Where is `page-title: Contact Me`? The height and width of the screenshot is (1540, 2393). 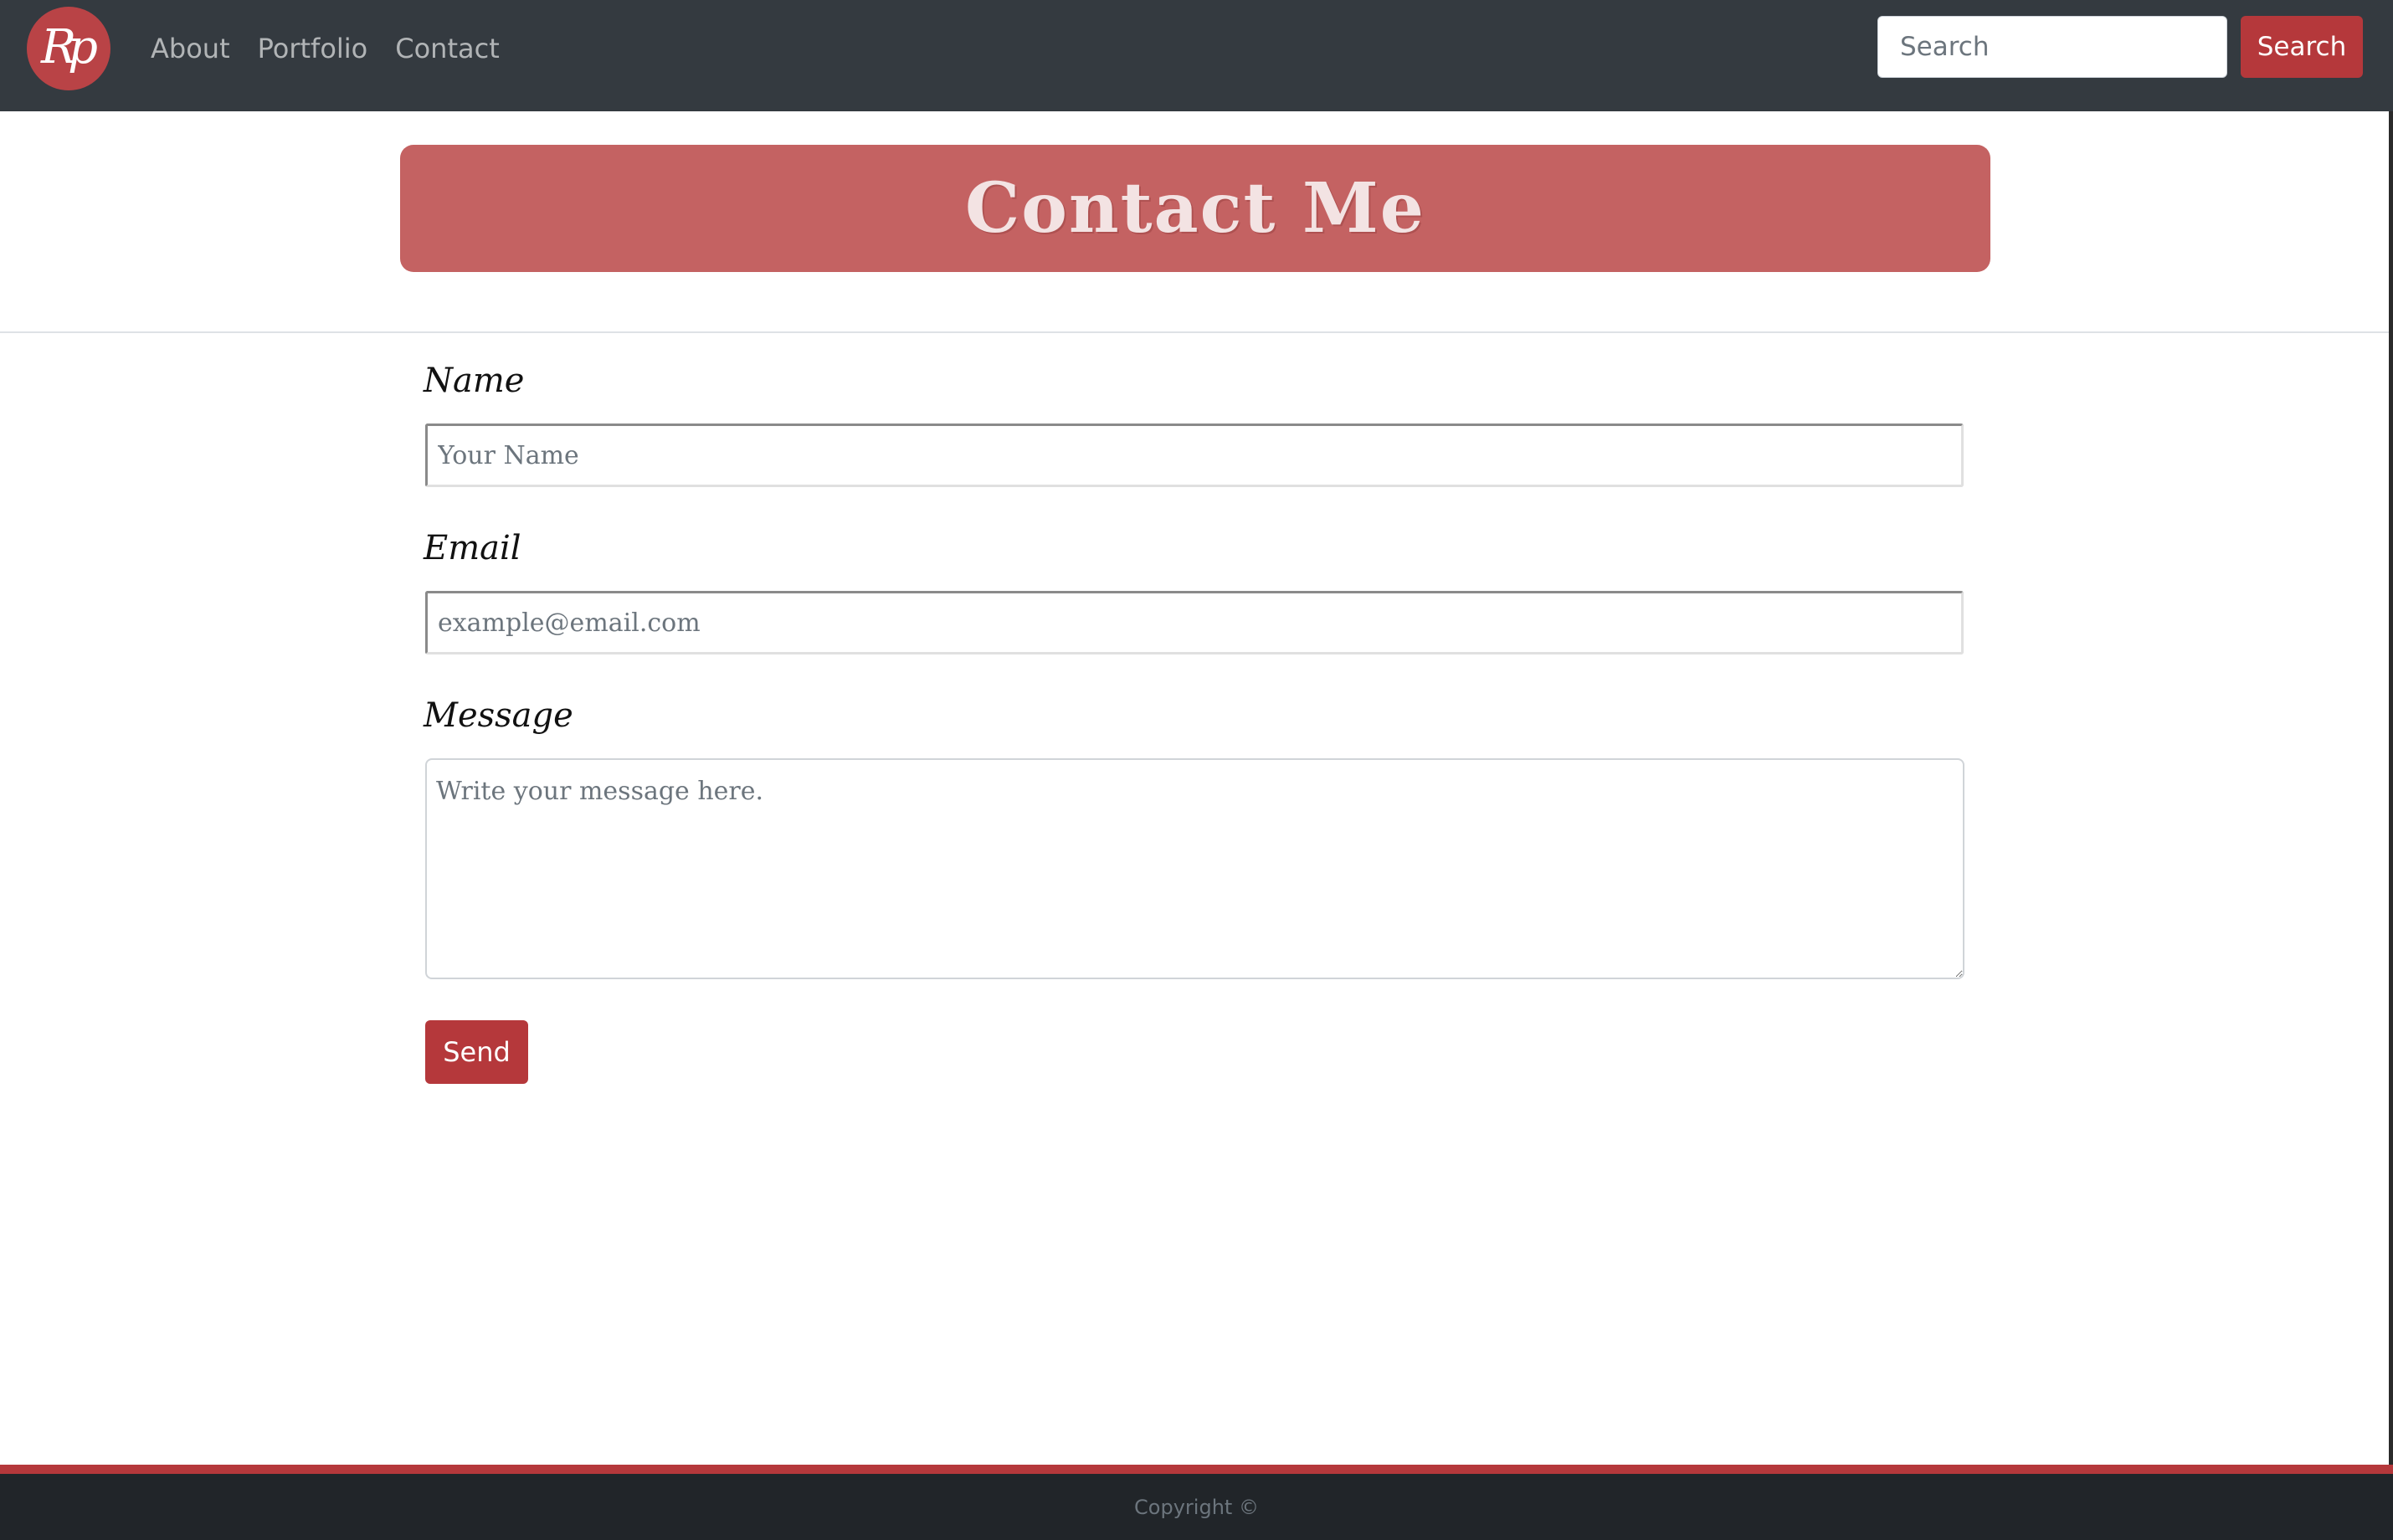 page-title: Contact Me is located at coordinates (1195, 208).